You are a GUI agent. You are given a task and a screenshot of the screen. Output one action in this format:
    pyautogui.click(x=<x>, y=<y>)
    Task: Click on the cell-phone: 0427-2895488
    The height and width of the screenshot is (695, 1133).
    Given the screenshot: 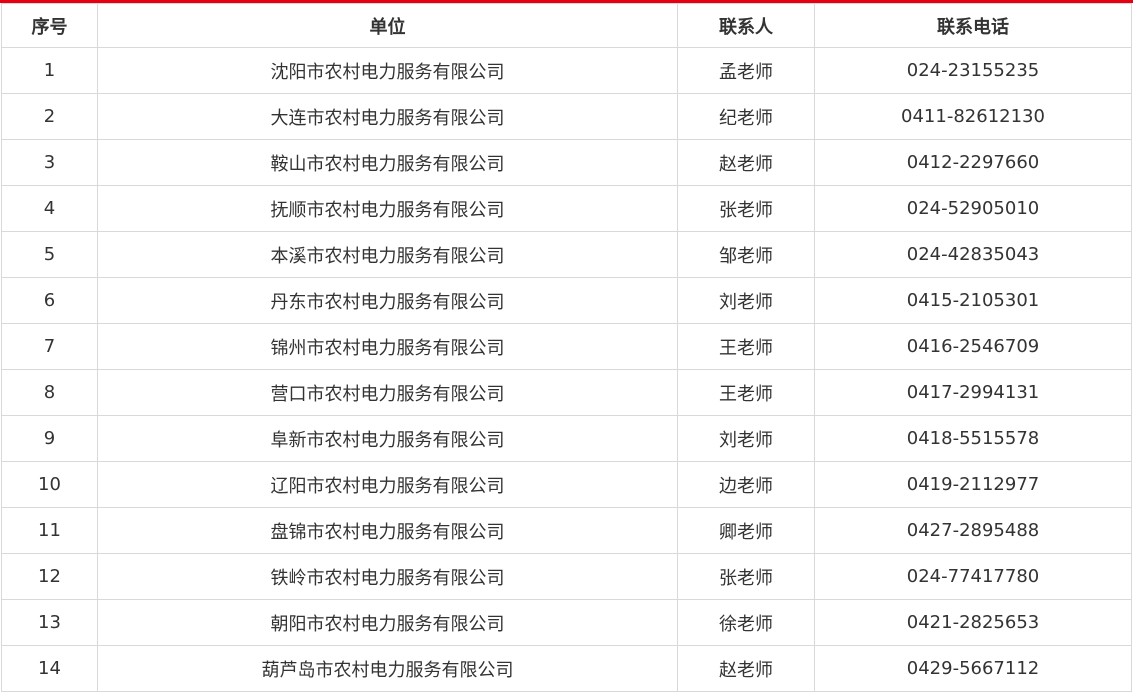 What is the action you would take?
    pyautogui.click(x=973, y=530)
    